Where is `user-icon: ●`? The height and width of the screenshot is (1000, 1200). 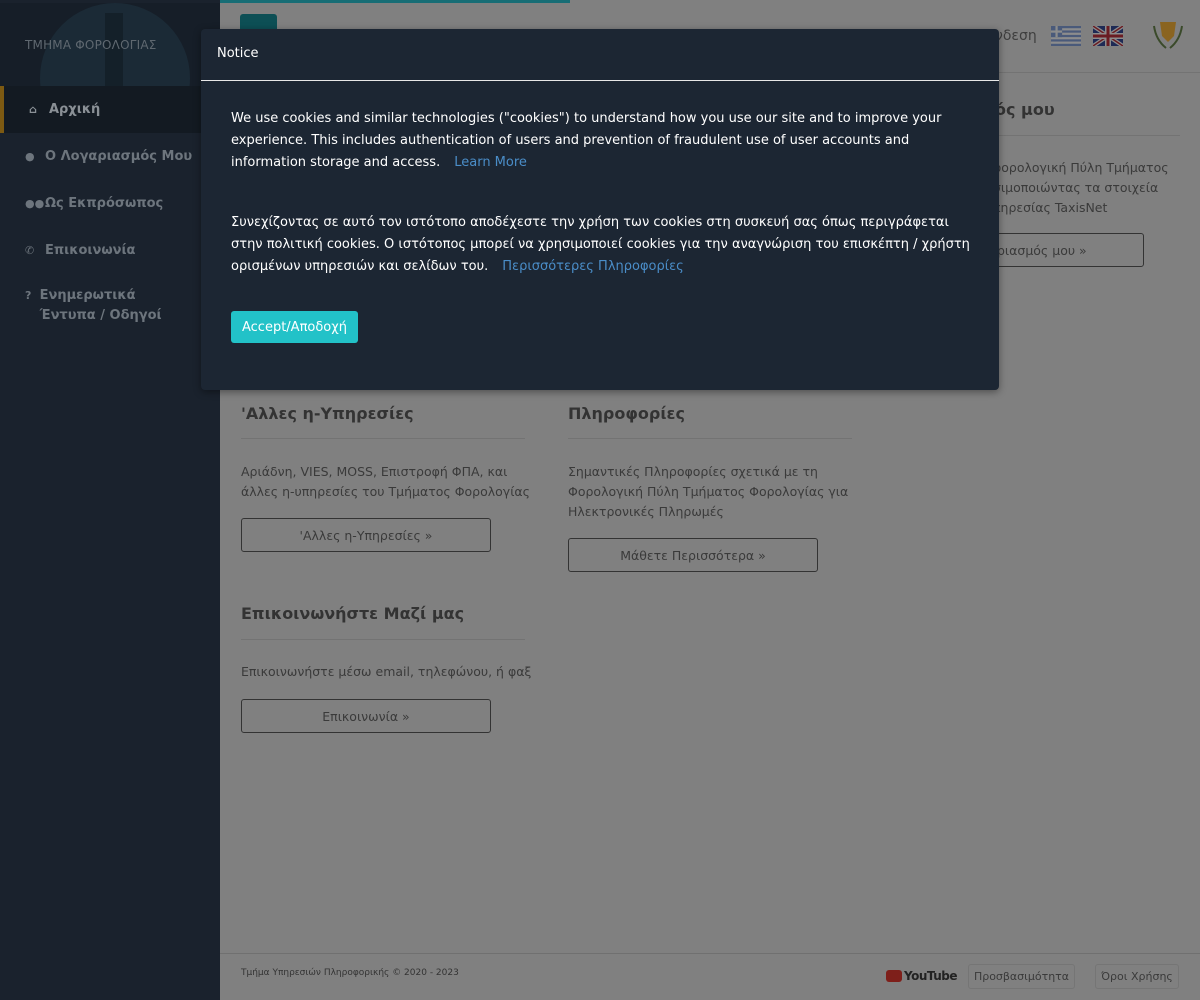
user-icon: ● is located at coordinates (30, 156).